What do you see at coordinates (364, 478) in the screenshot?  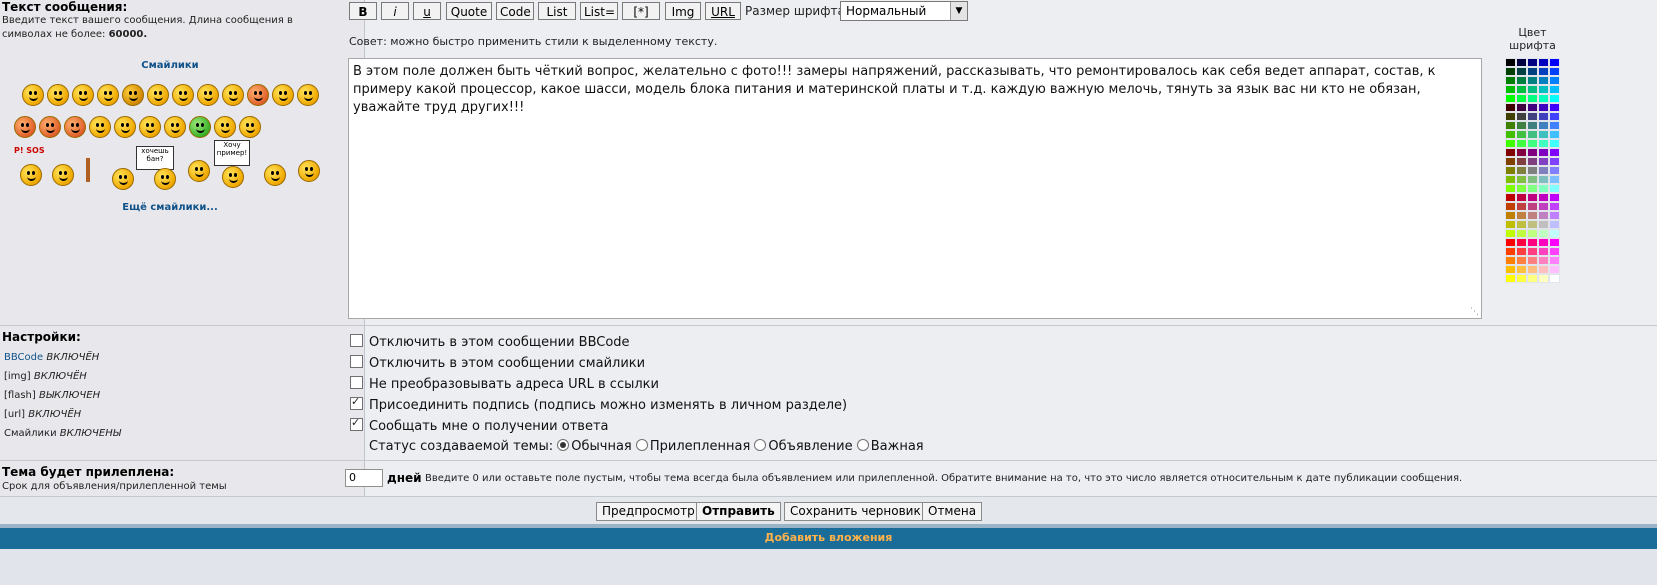 I see `sticky-days-input: 0` at bounding box center [364, 478].